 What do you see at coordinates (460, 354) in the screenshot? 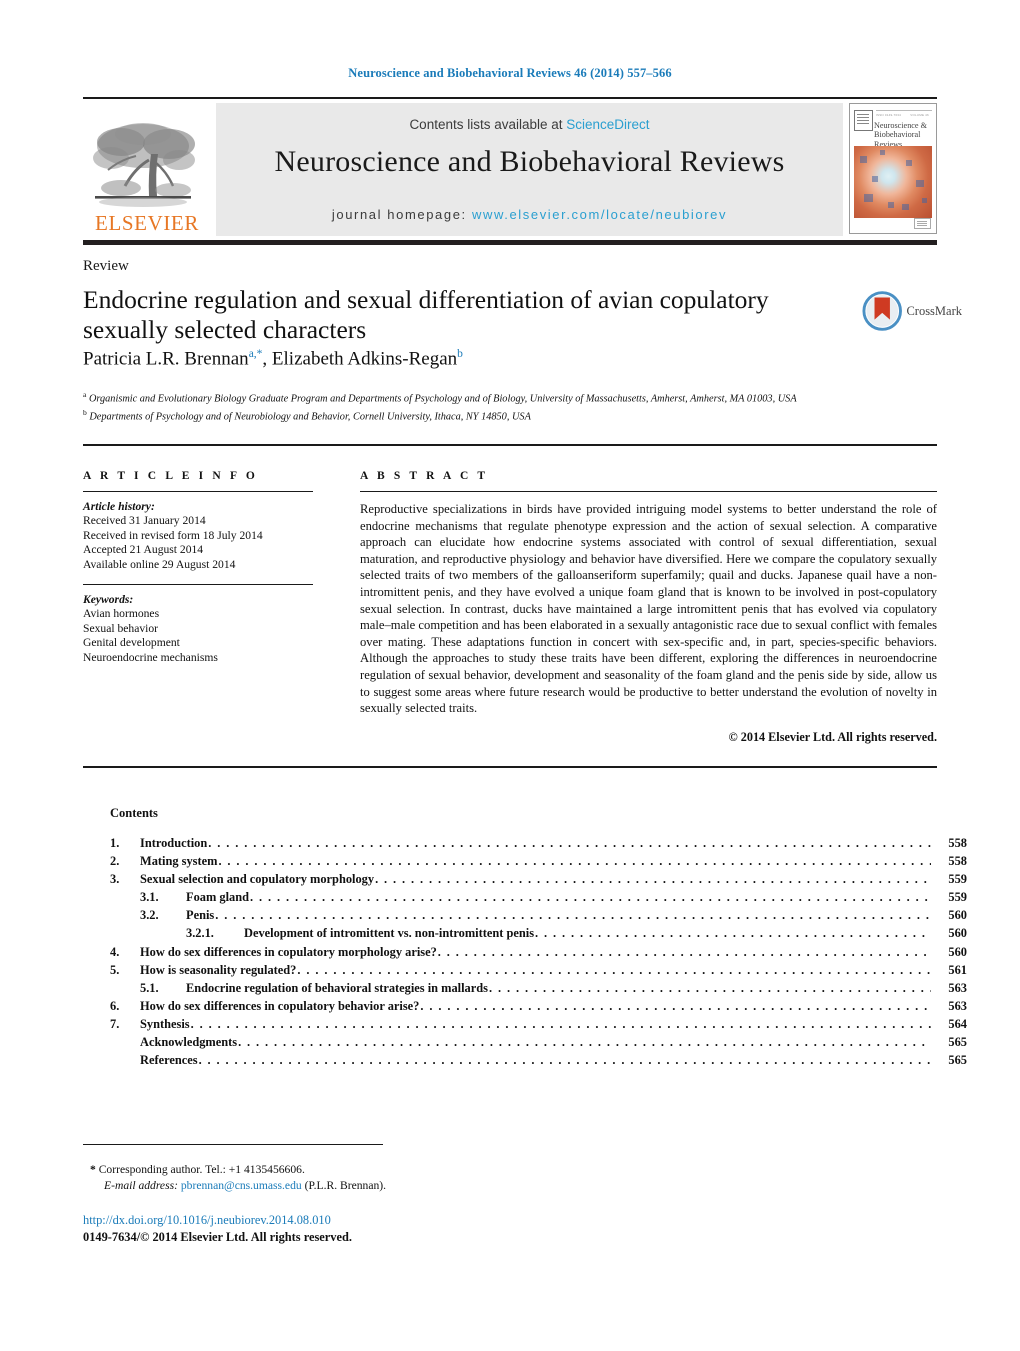
I see `author-two-affil-marker: b` at bounding box center [460, 354].